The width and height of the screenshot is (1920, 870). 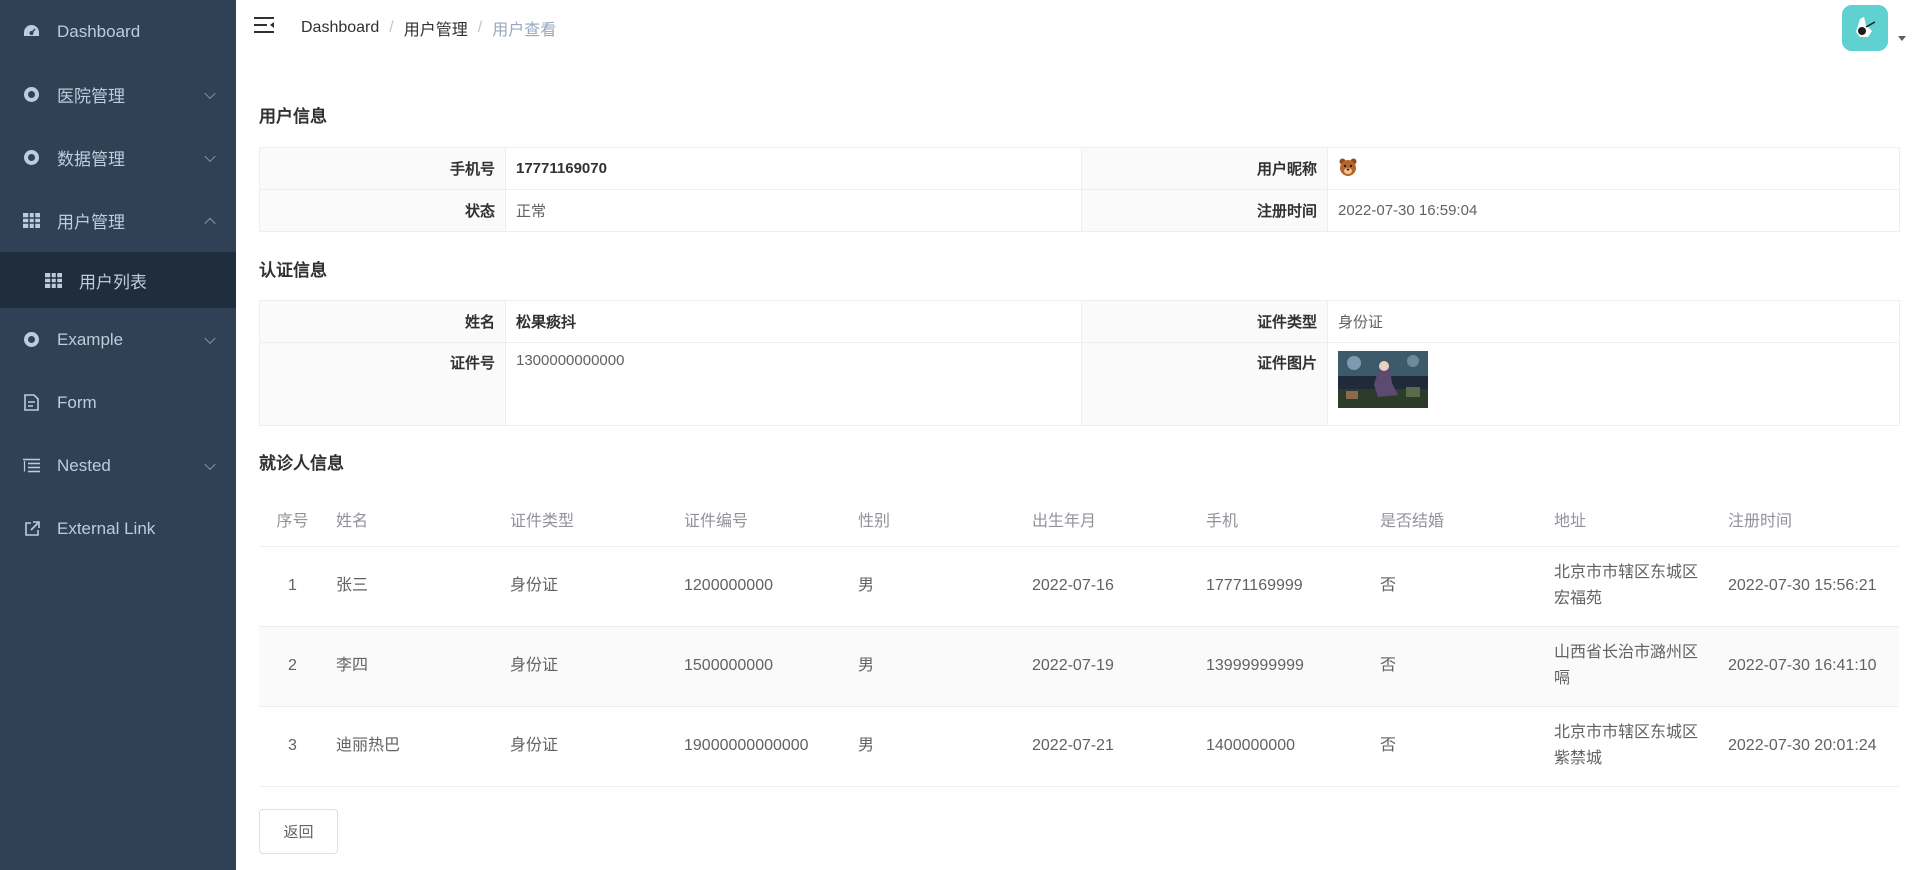 I want to click on cert-image-cell, so click(x=1613, y=384).